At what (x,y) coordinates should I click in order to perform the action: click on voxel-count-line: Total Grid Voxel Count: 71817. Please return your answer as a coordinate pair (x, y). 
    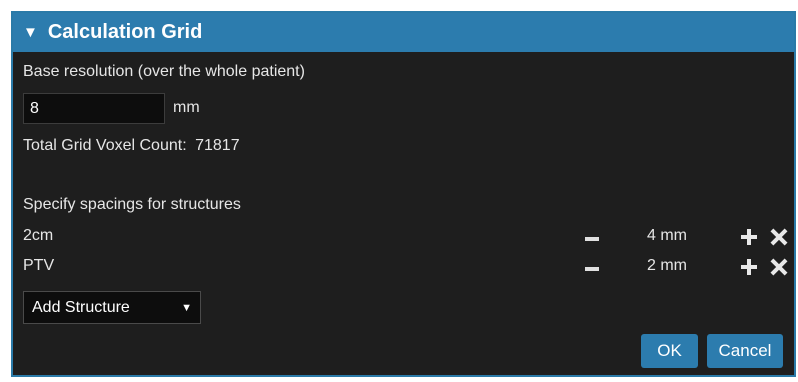
    Looking at the image, I should click on (131, 146).